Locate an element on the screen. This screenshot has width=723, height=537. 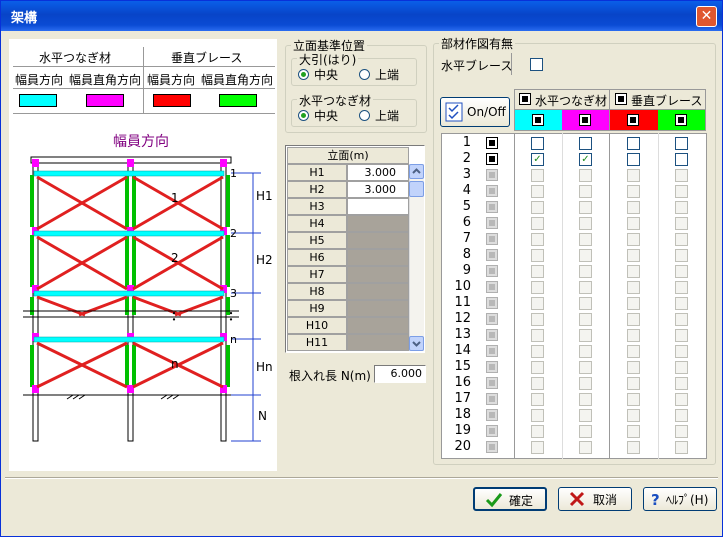
row-number: 18 is located at coordinates (462, 414).